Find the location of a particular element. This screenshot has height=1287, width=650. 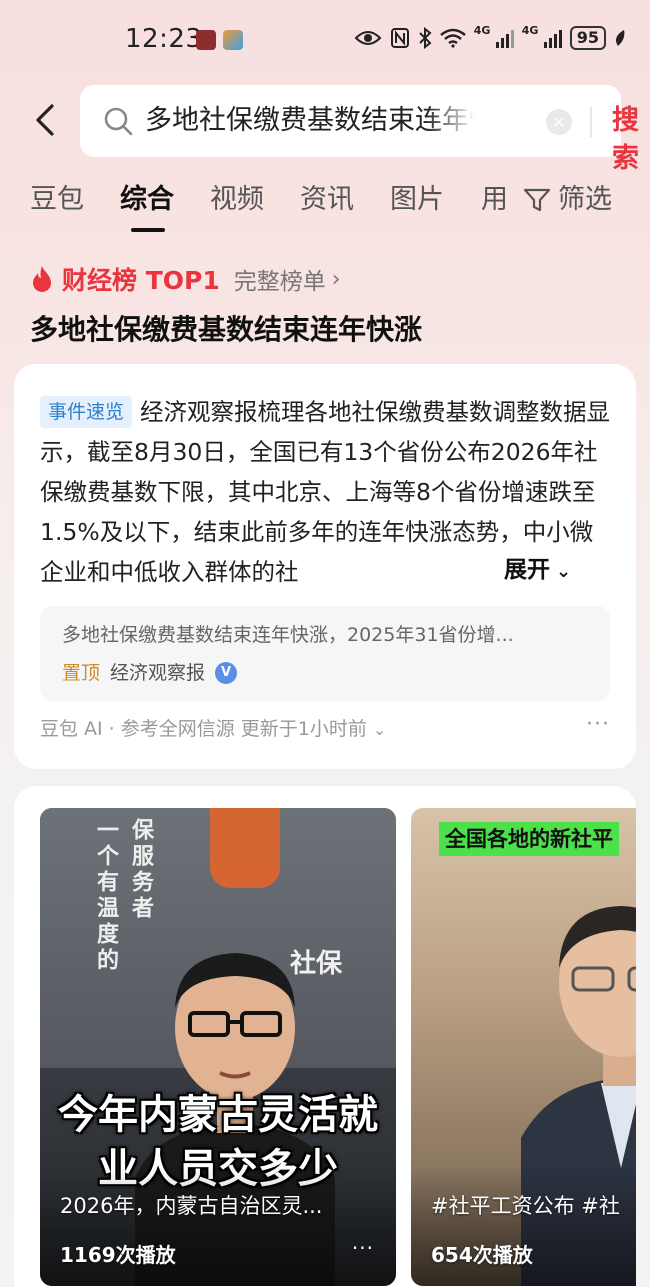

trending-tag: 财经榜 TOP1 is located at coordinates (141, 280).